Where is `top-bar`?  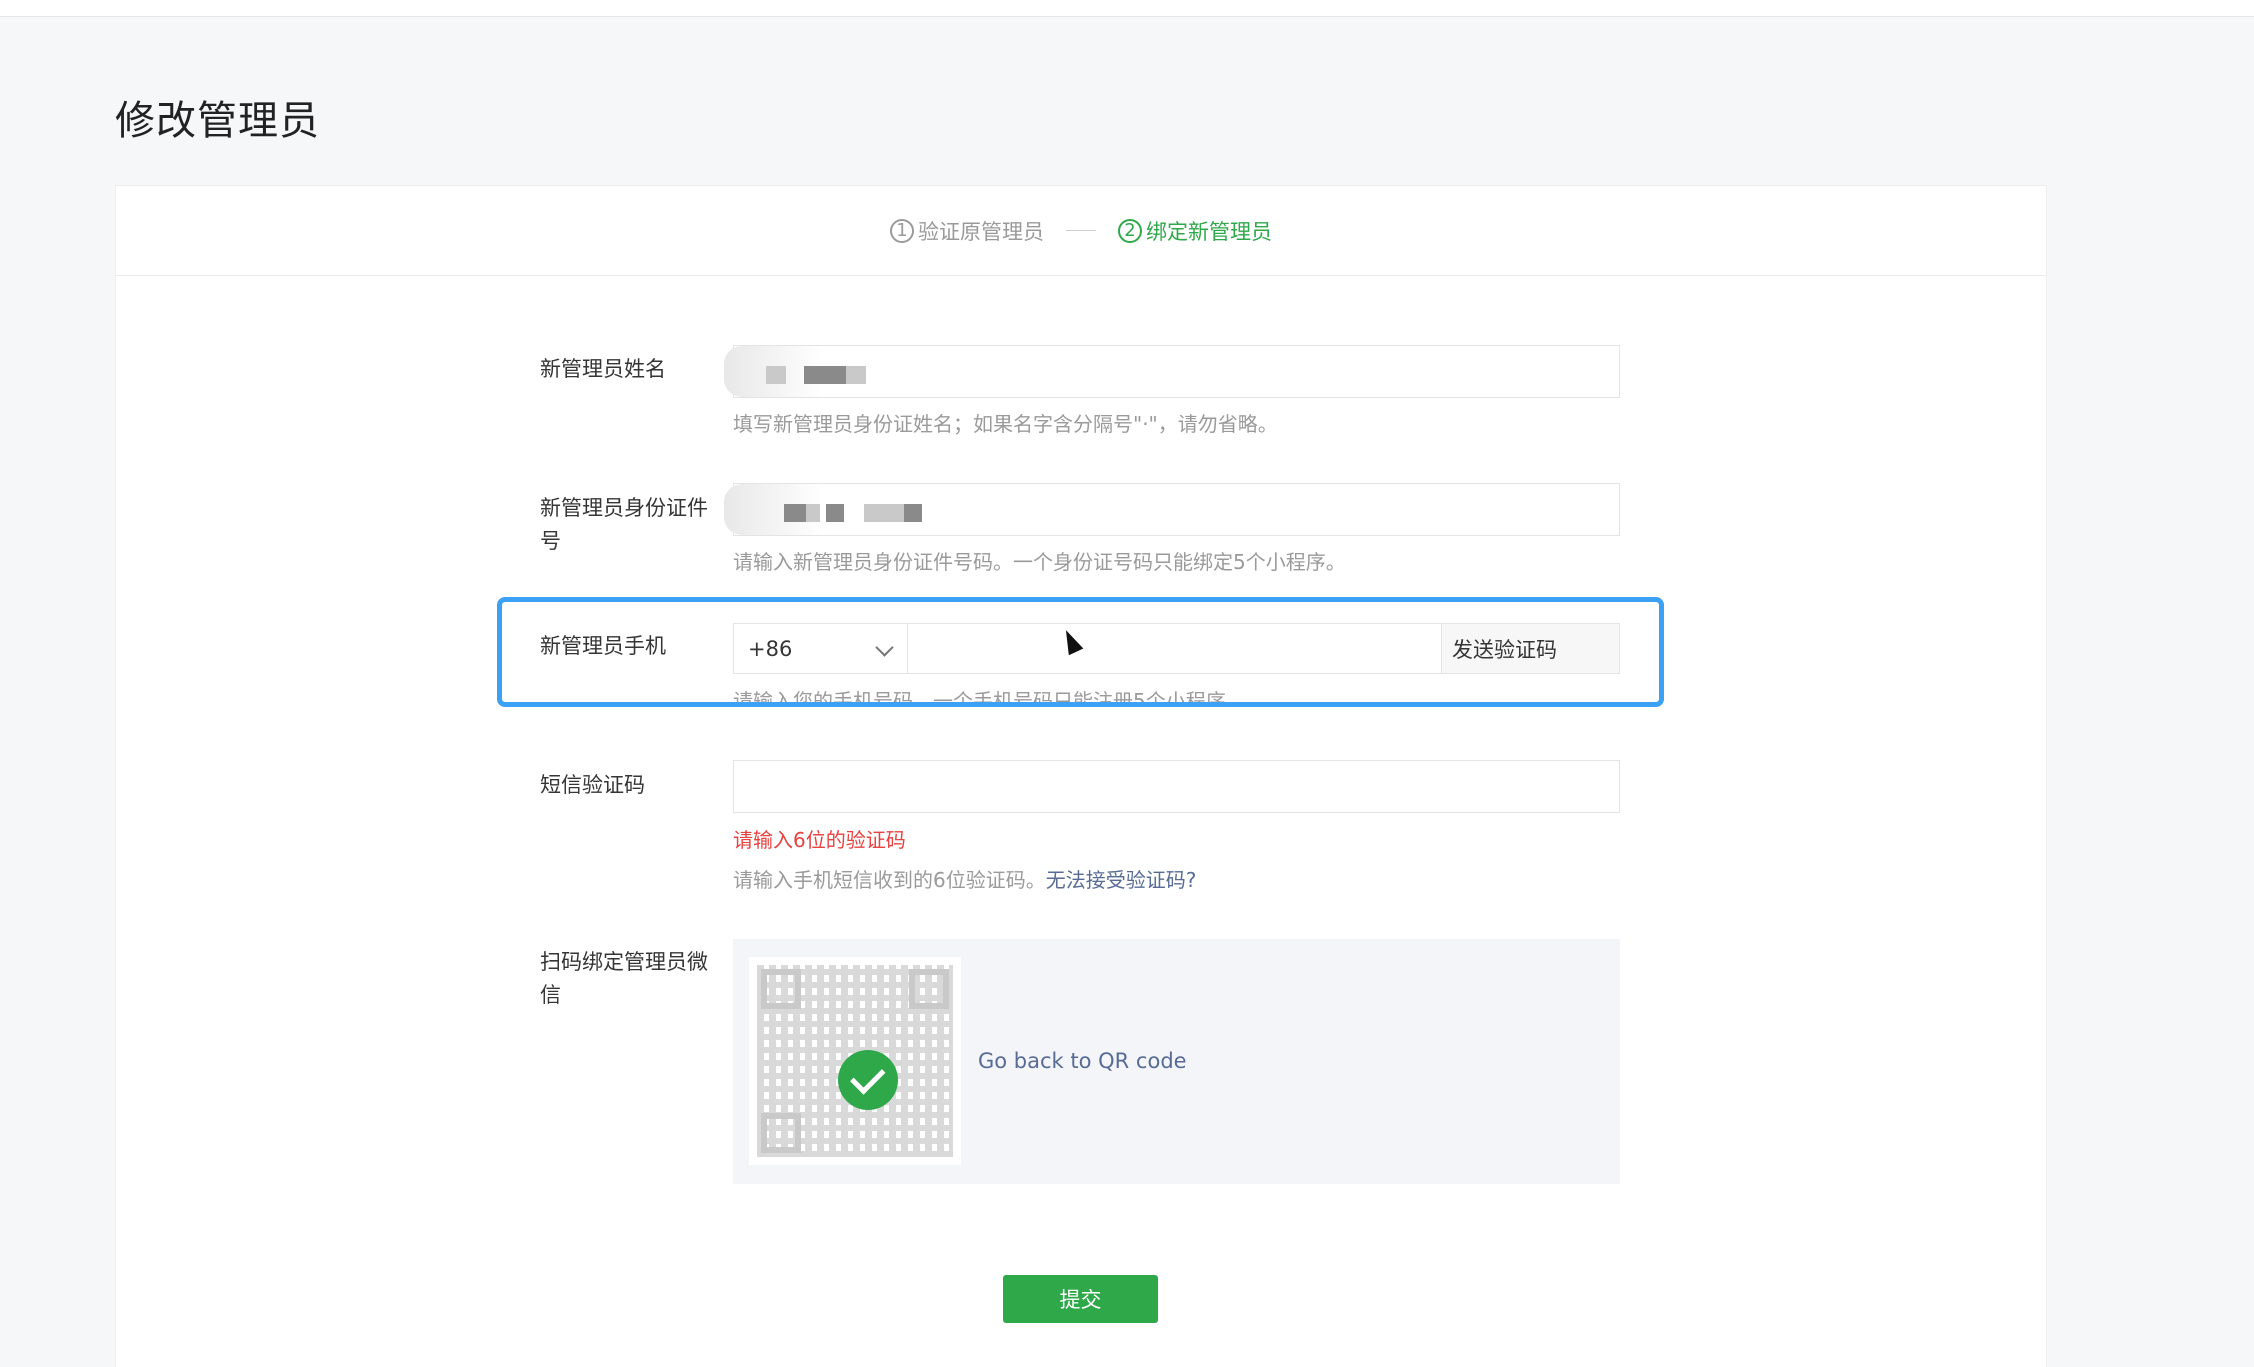
top-bar is located at coordinates (1127, 8).